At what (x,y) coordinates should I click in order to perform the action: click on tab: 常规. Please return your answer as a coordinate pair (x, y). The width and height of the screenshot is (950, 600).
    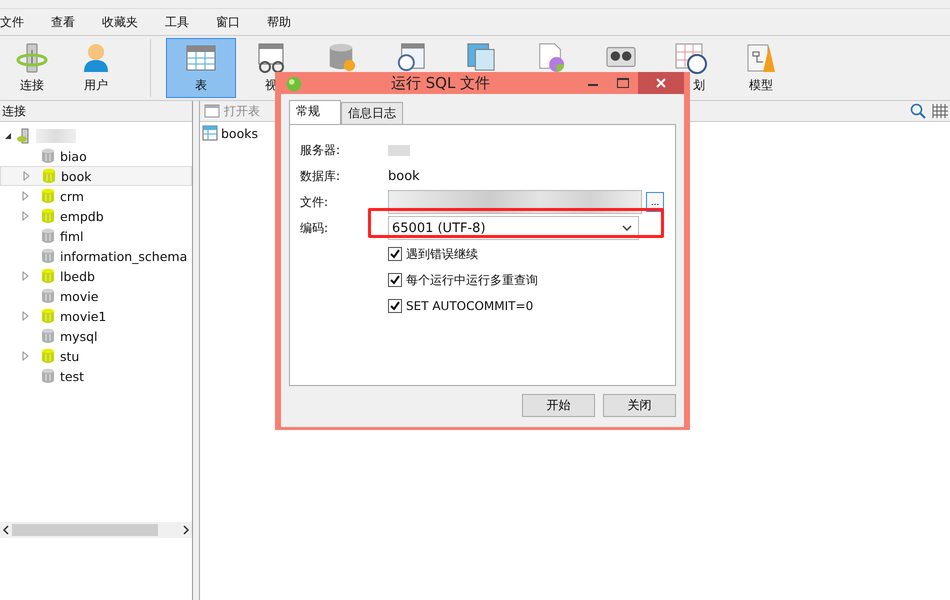
    Looking at the image, I should click on (315, 112).